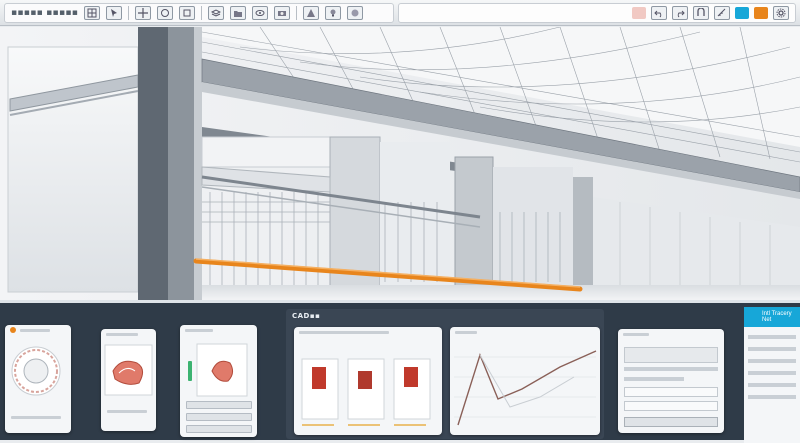  Describe the element at coordinates (306, 316) in the screenshot. I see `analysis-panel-title: CAD▪▪` at that location.